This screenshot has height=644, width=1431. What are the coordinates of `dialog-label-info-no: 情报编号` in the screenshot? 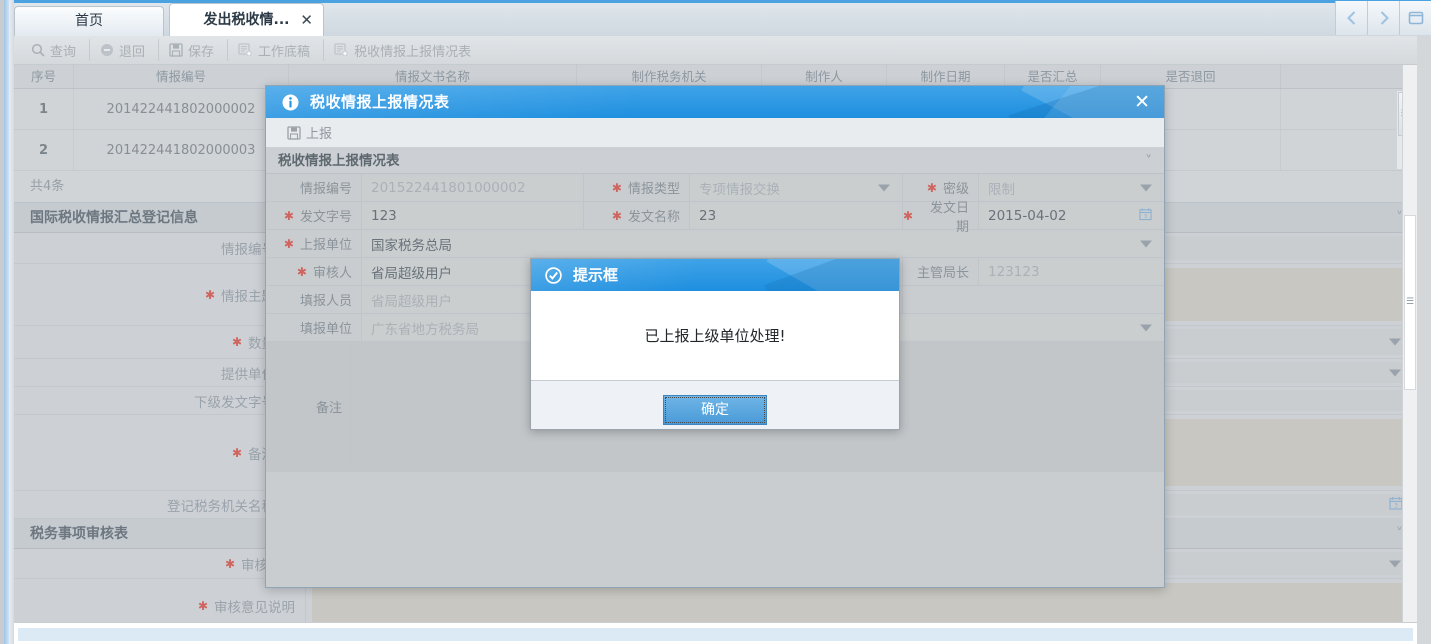 It's located at (314, 187).